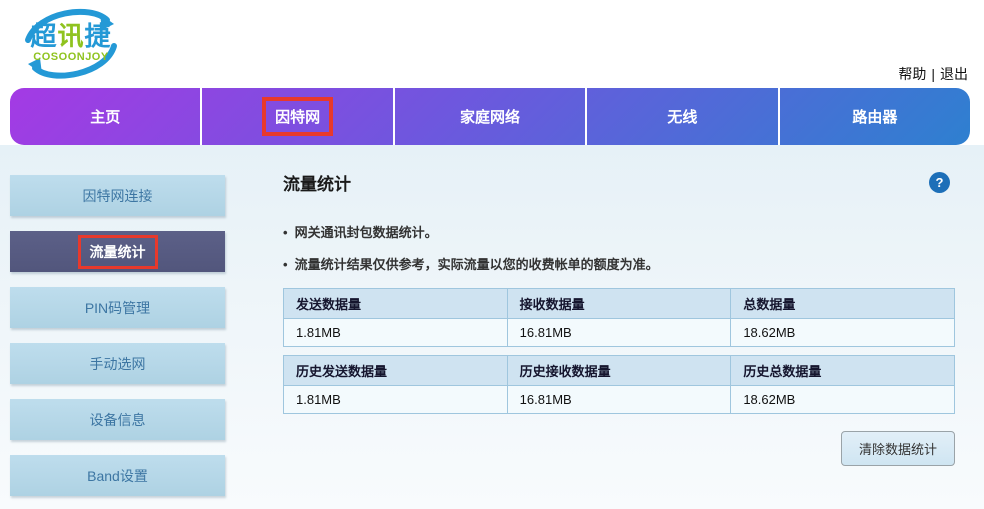  I want to click on sidebar-item-band-settings: Band设置, so click(117, 475).